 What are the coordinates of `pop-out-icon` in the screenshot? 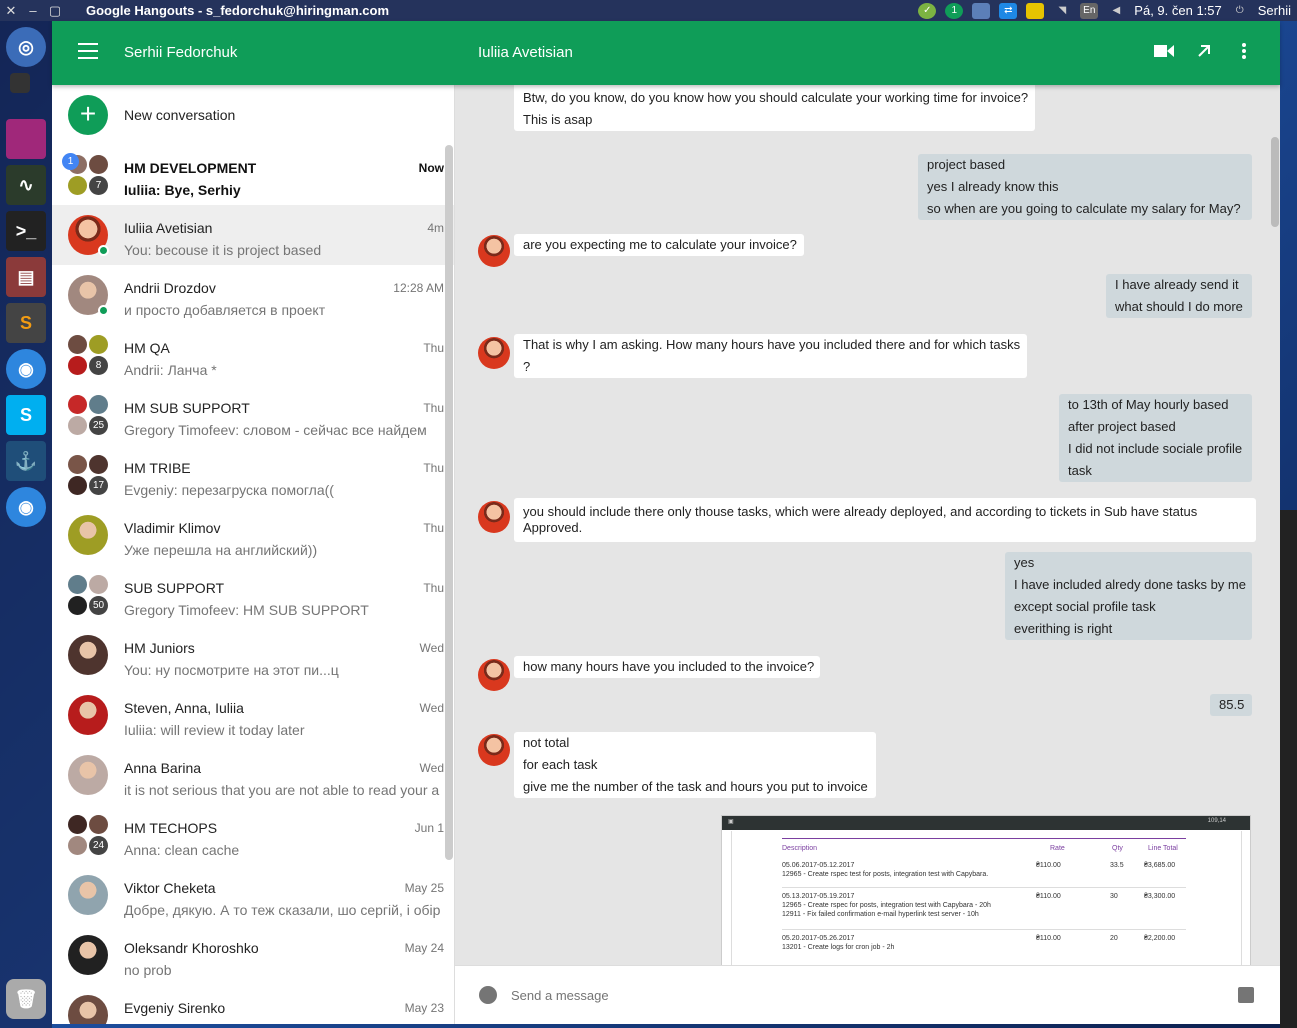 It's located at (1204, 51).